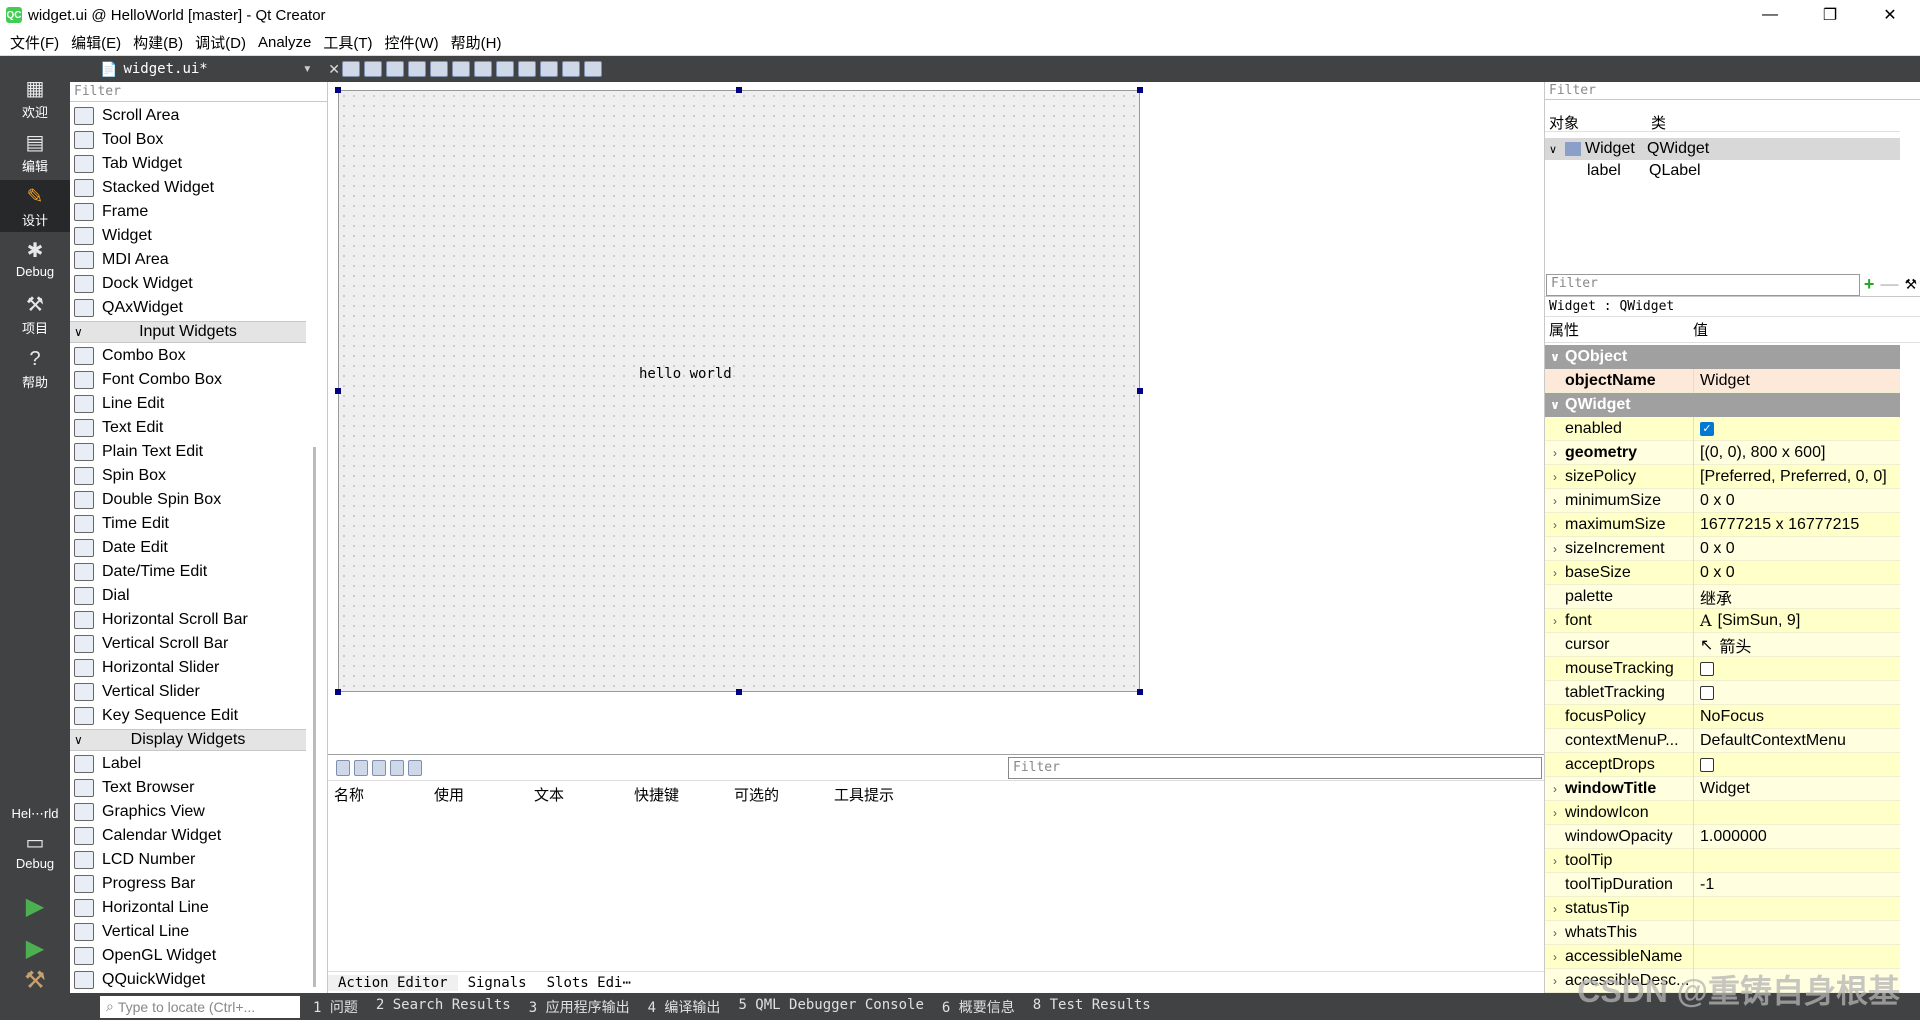  Describe the element at coordinates (145, 956) in the screenshot. I see `widget-item-opengl-widget: OpenGL Widget` at that location.